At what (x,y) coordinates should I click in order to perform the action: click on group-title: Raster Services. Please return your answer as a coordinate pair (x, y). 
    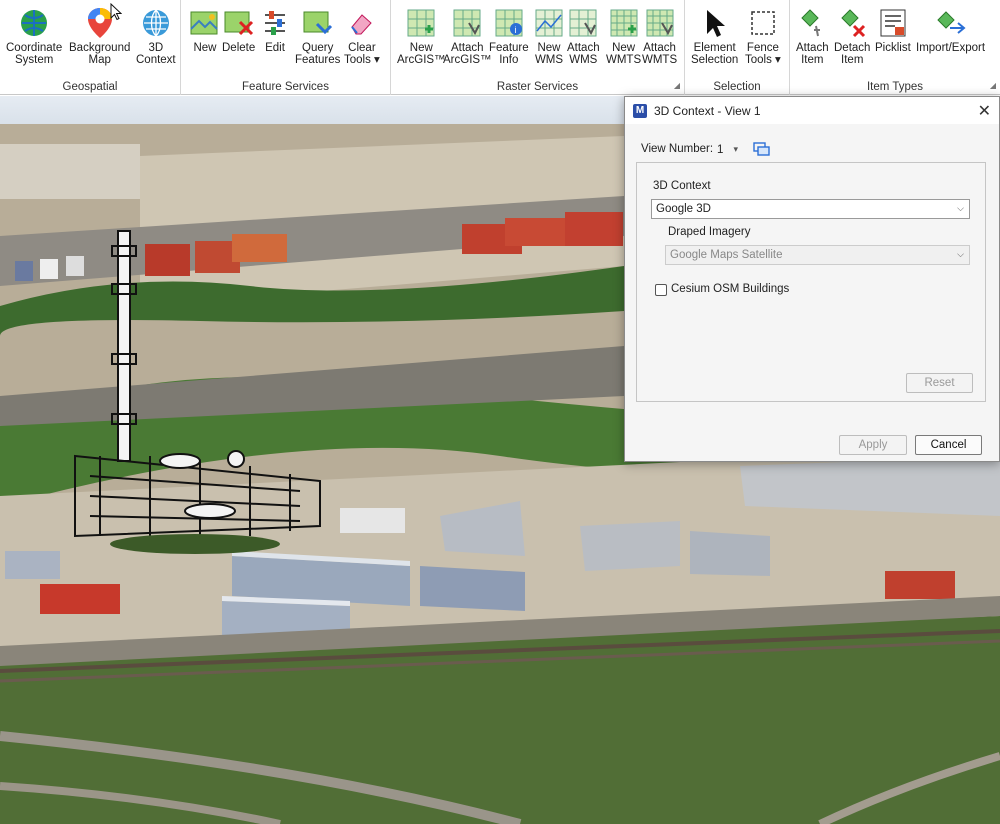
    Looking at the image, I should click on (537, 87).